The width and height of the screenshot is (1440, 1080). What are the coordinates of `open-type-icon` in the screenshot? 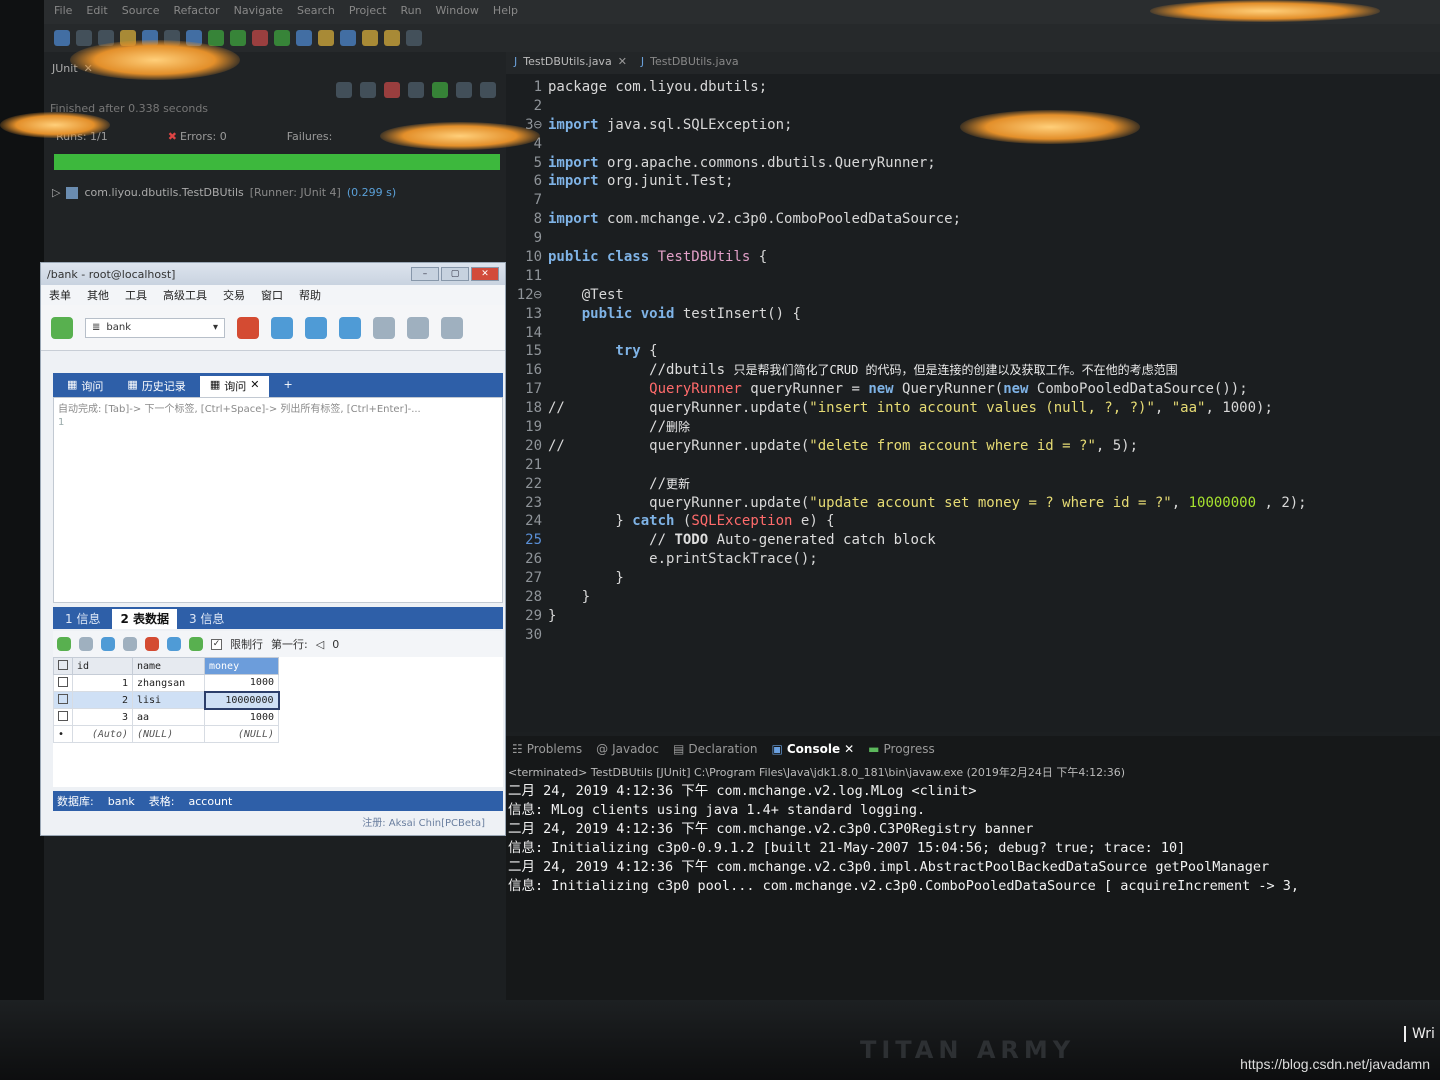 It's located at (326, 38).